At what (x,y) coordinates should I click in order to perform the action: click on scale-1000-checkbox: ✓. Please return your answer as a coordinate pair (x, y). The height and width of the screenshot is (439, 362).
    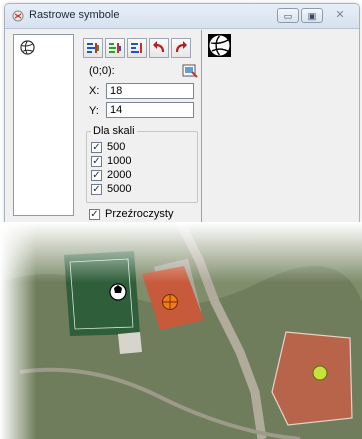
    Looking at the image, I should click on (96, 161).